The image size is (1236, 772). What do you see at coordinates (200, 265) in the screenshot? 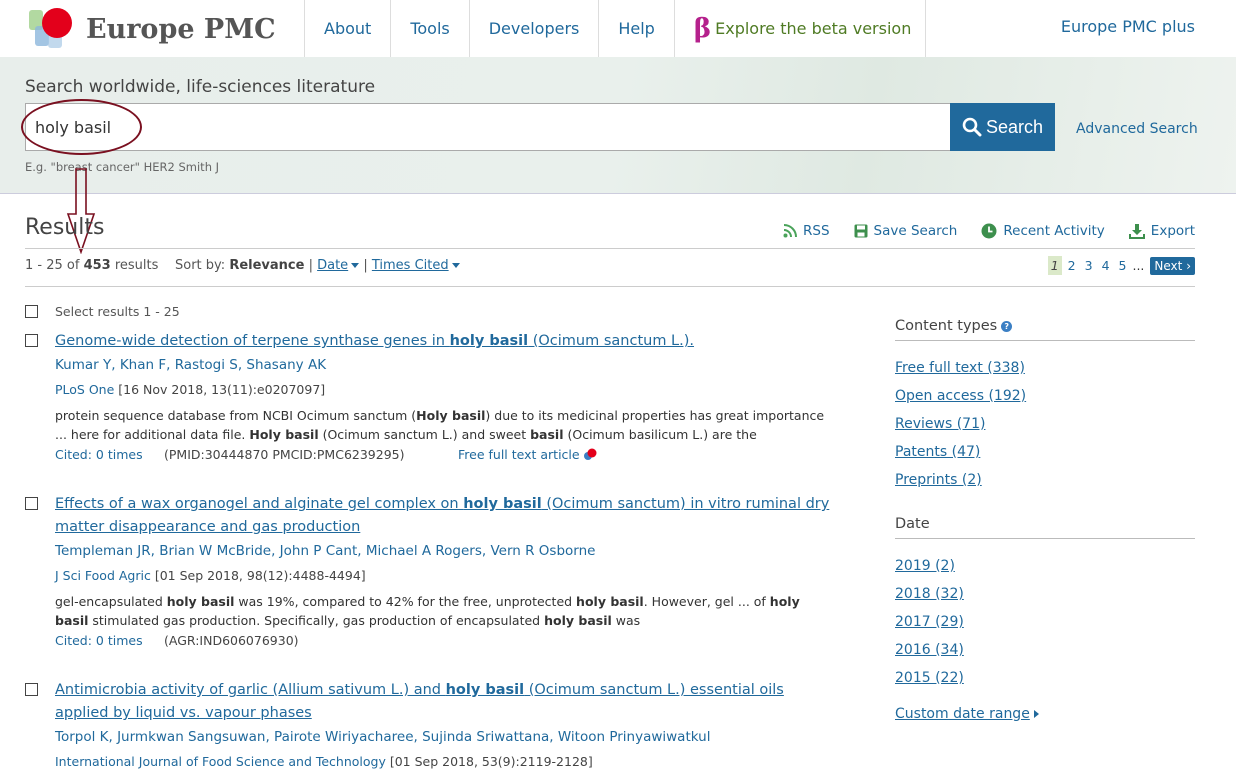
I see `sort-label: Sort by:` at bounding box center [200, 265].